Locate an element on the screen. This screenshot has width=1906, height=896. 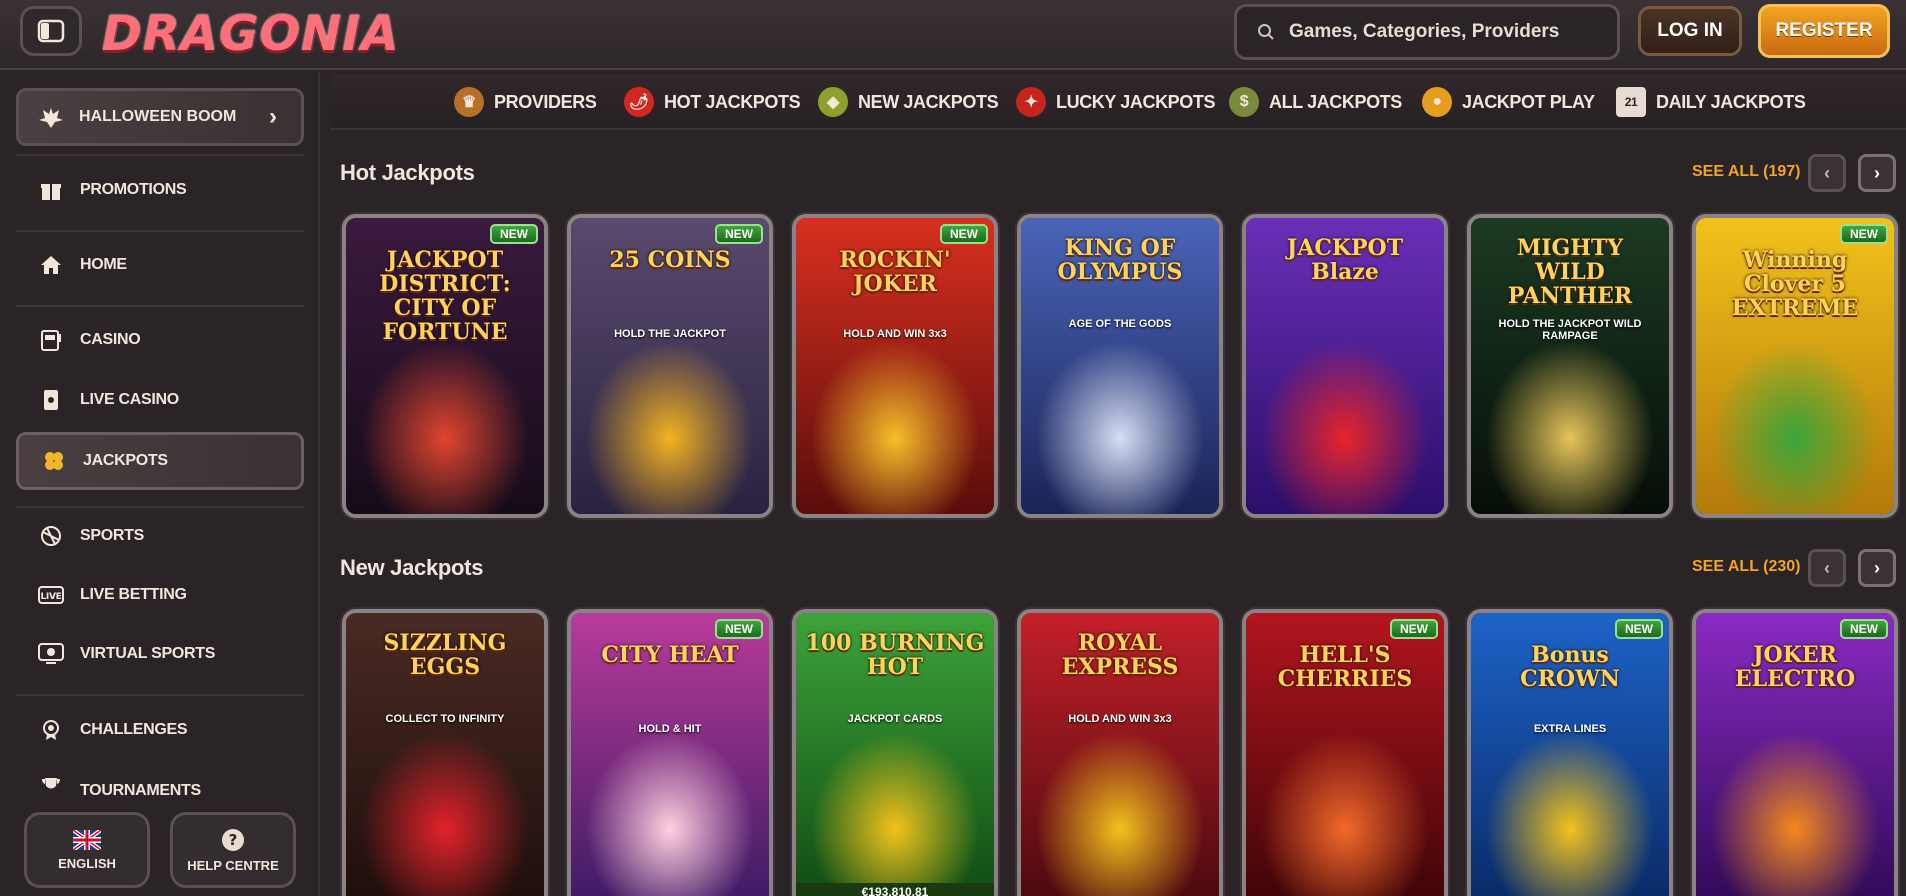
game-card: JOKER ELECTRO NEW is located at coordinates (1795, 752).